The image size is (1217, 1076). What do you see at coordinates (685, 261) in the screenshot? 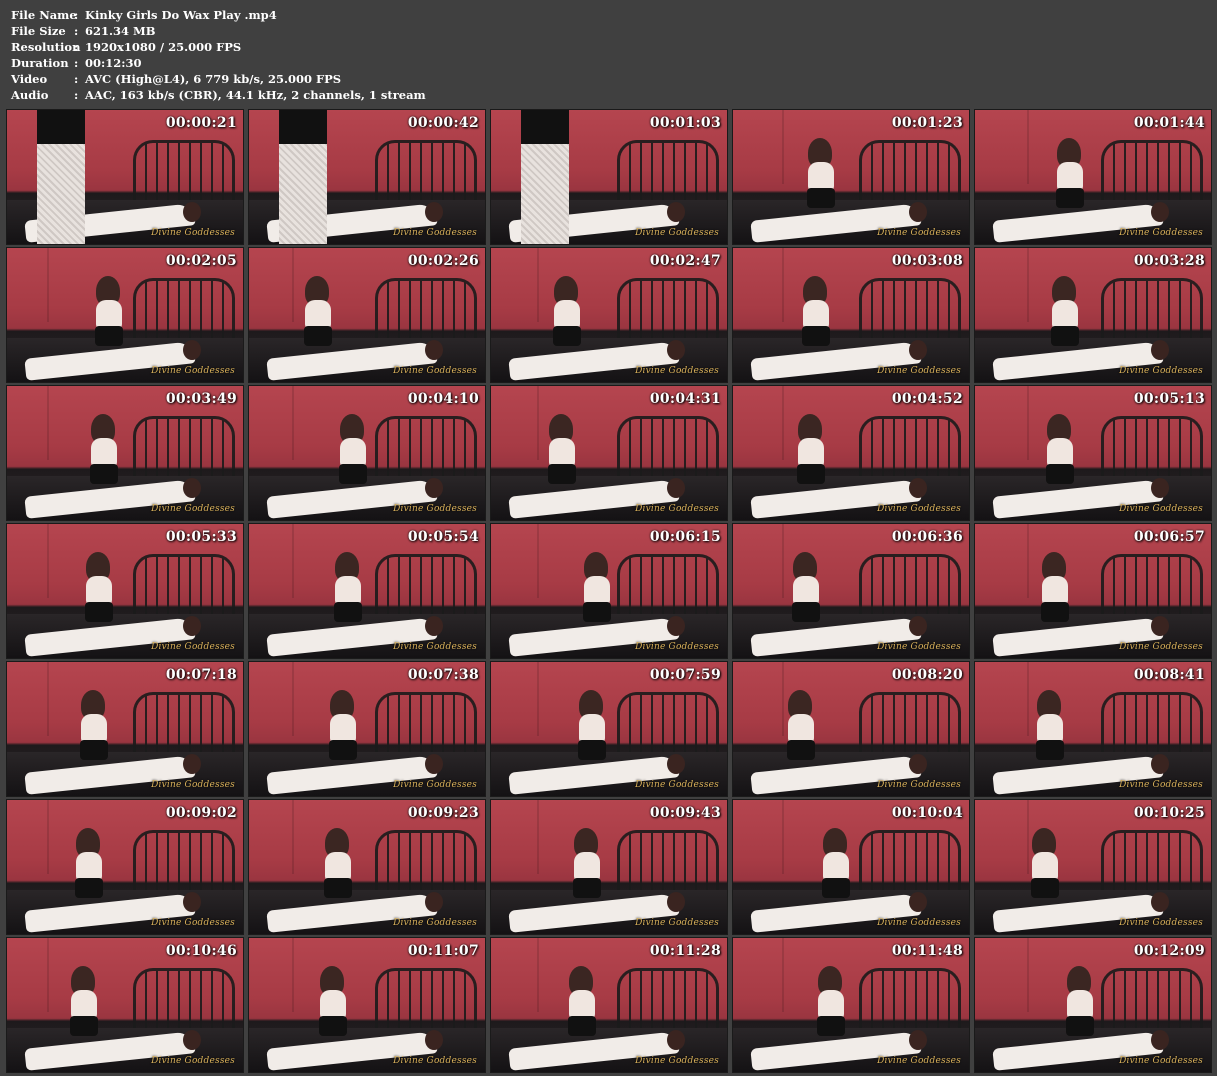
I see `thumbnail-timestamp: 00:02:47` at bounding box center [685, 261].